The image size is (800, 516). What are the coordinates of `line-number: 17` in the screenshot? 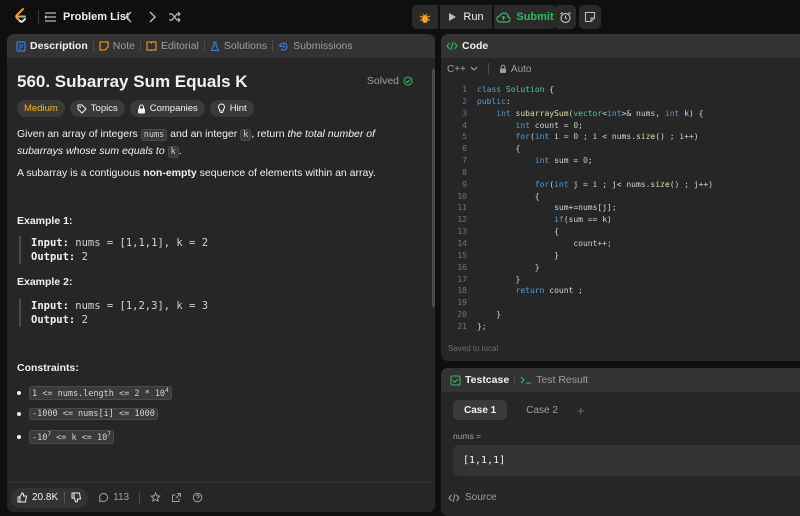 It's located at (462, 279).